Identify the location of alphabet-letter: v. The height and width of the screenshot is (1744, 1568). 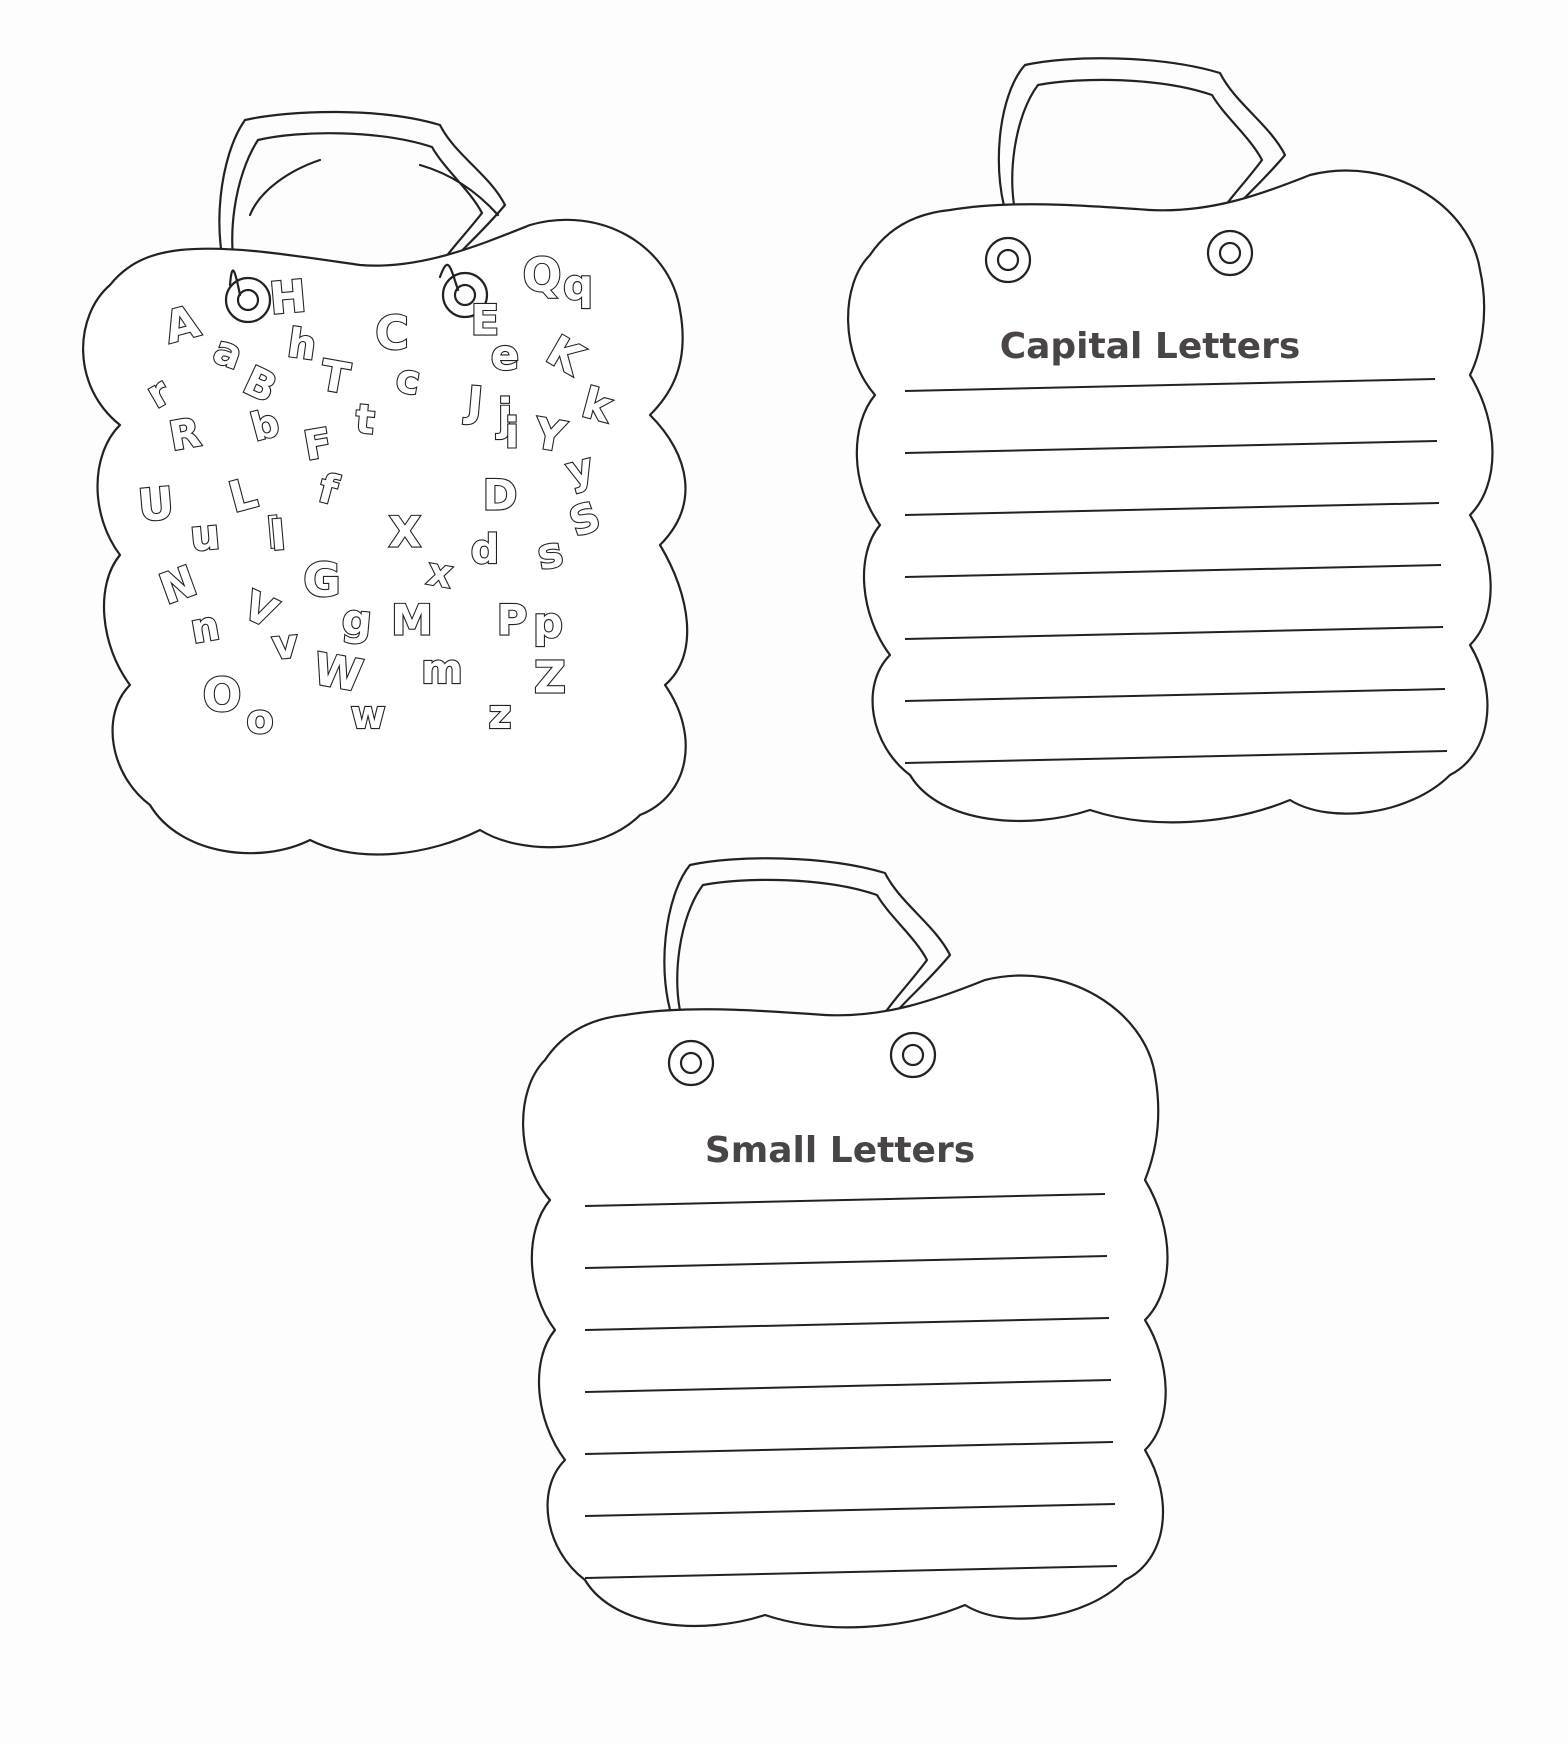
(285, 645).